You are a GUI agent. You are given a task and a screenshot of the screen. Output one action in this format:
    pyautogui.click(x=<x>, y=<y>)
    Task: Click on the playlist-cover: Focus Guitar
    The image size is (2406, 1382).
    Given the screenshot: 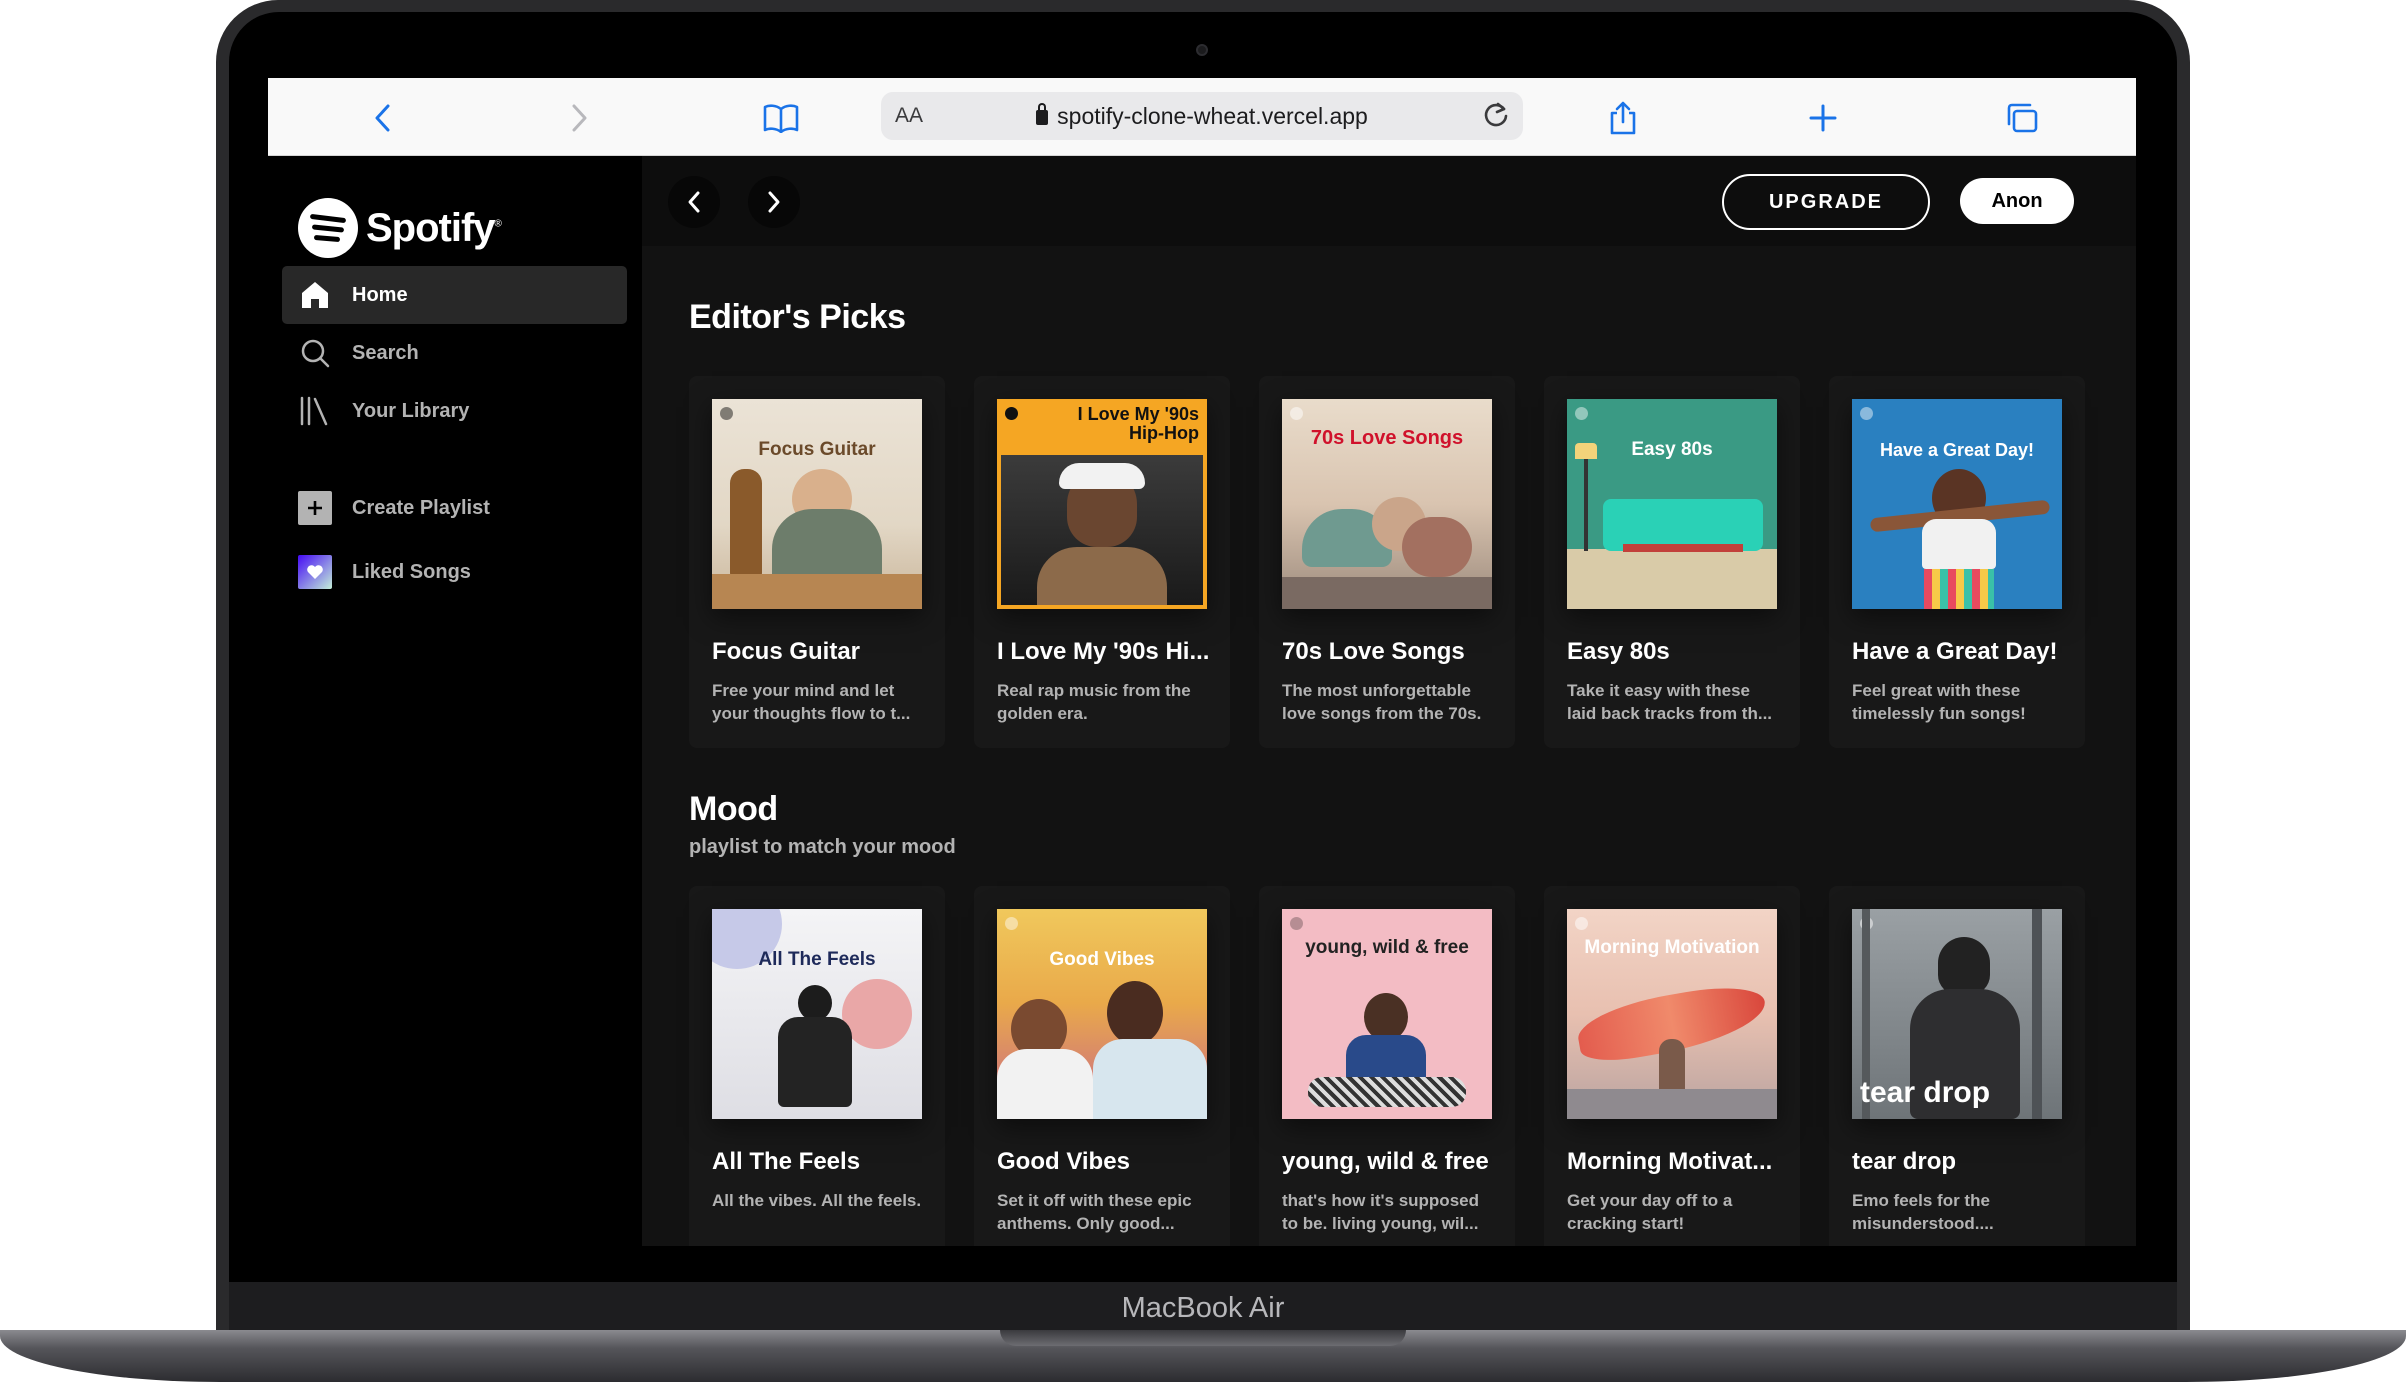 What is the action you would take?
    pyautogui.click(x=817, y=504)
    